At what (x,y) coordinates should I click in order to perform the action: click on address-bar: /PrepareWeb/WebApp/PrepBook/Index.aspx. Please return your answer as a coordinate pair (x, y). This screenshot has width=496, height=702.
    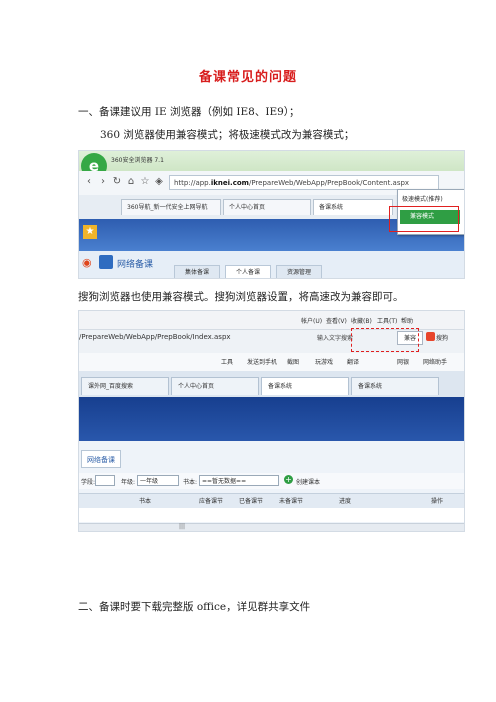
    Looking at the image, I should click on (155, 337).